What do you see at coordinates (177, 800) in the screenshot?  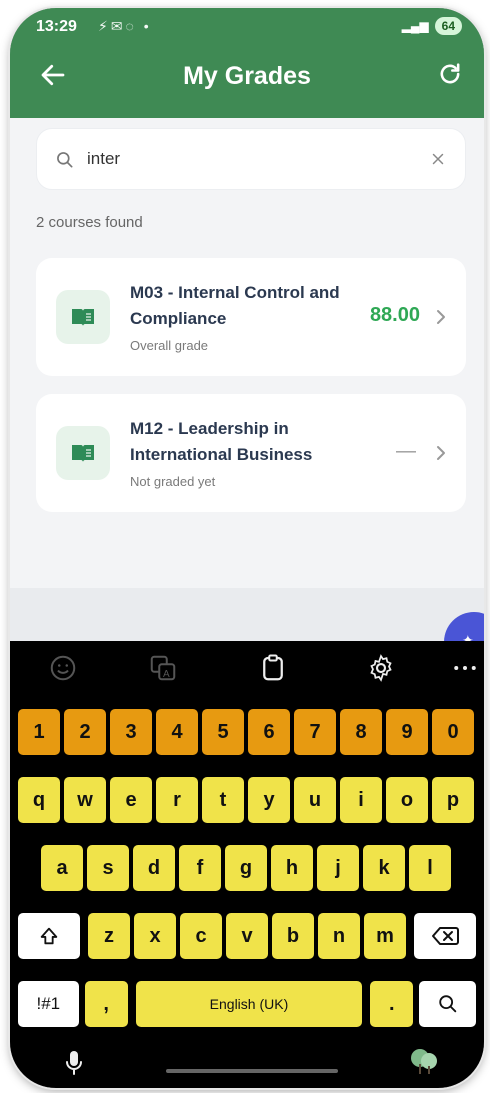 I see `key-r: r` at bounding box center [177, 800].